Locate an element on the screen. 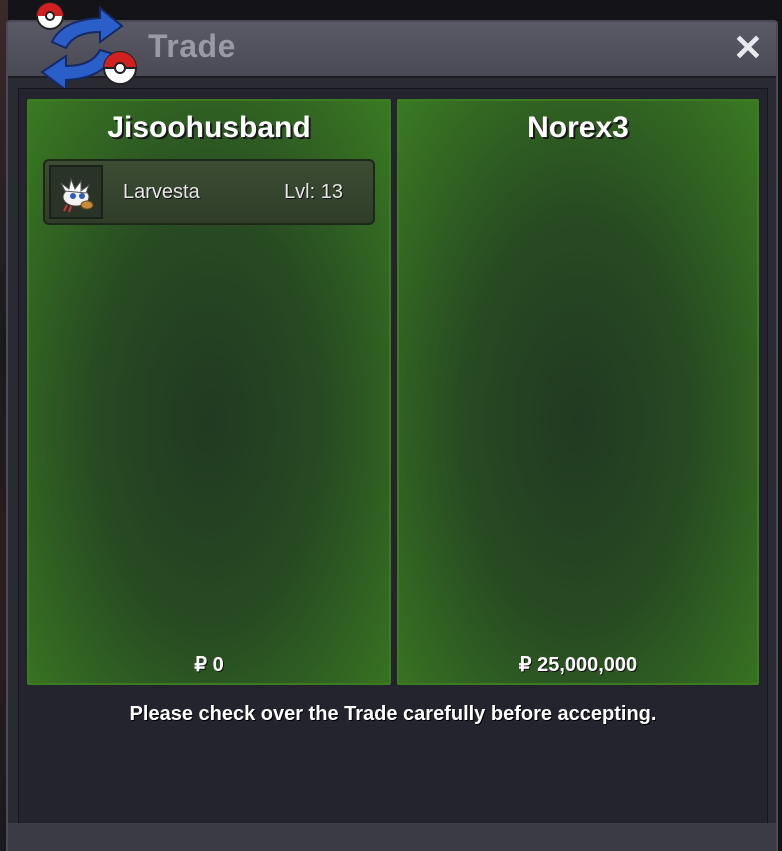 Image resolution: width=782 pixels, height=851 pixels. close-icon: ✕ is located at coordinates (748, 47).